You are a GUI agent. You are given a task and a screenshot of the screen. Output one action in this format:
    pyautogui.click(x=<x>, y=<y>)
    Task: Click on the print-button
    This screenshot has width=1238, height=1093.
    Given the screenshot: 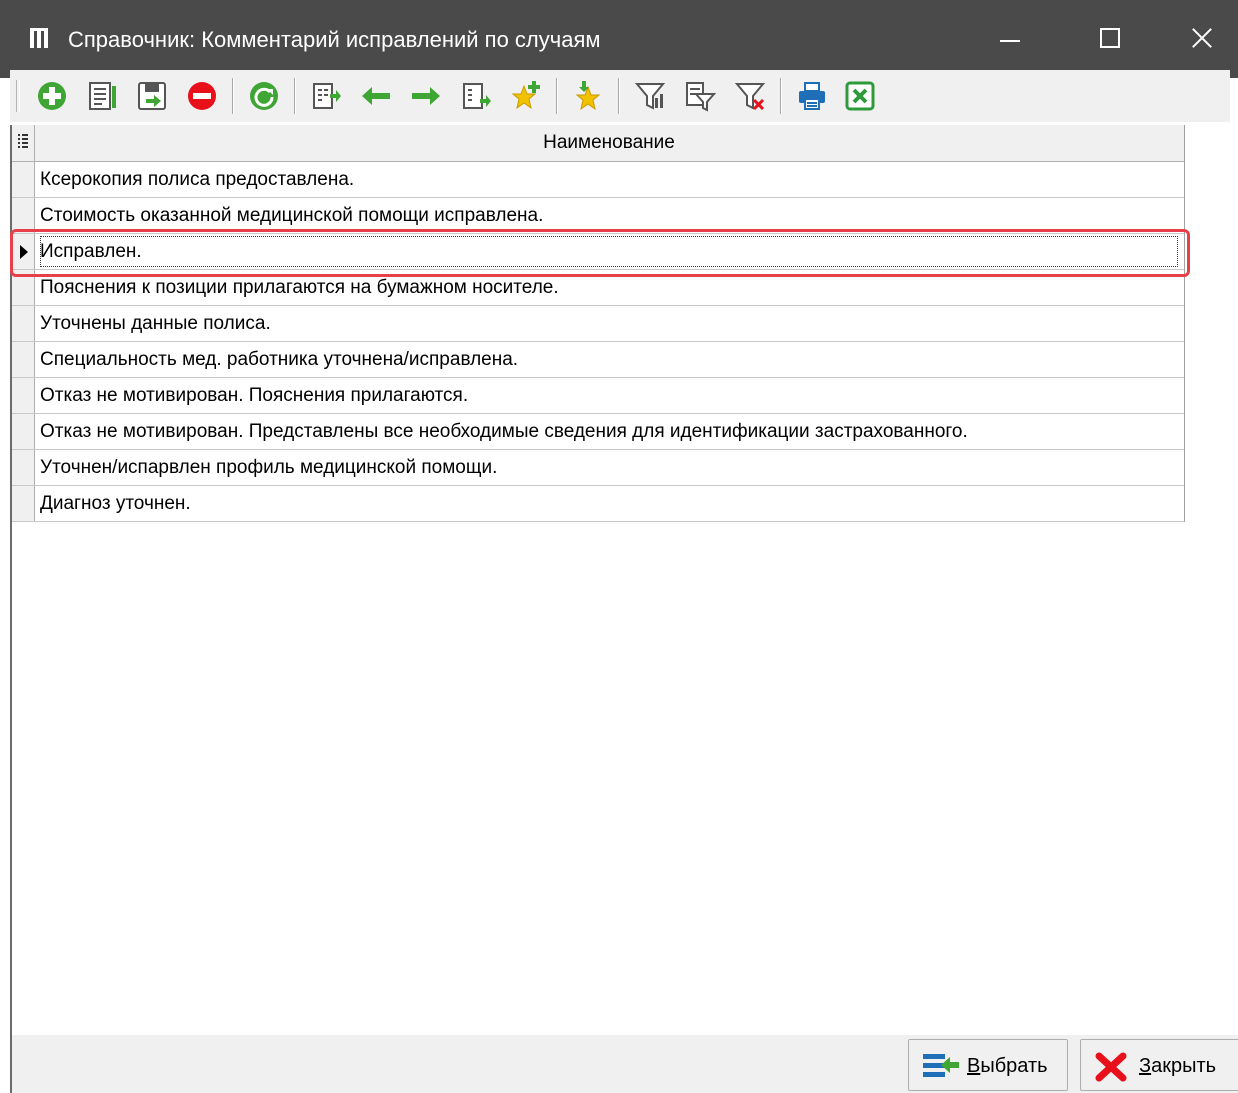 What is the action you would take?
    pyautogui.click(x=812, y=96)
    